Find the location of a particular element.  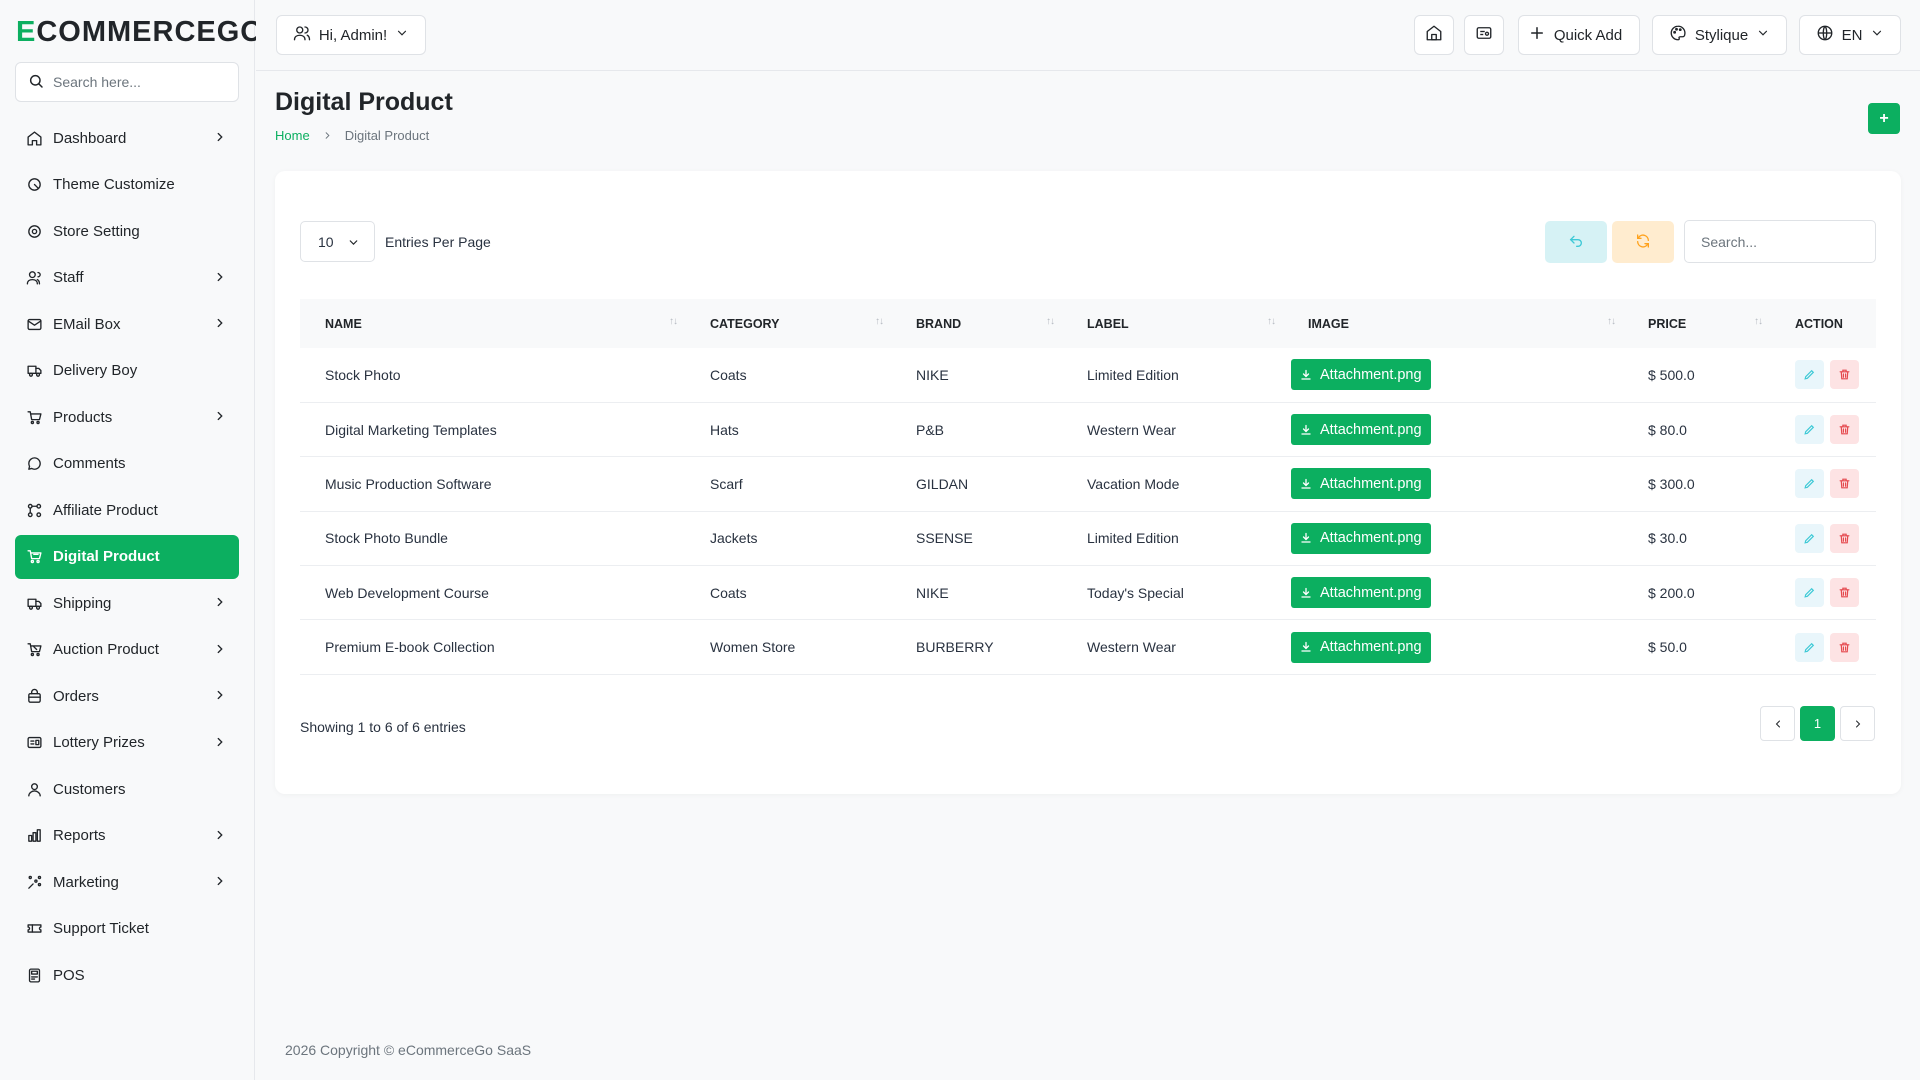

sidebar-item-customers: Customers is located at coordinates (127, 789).